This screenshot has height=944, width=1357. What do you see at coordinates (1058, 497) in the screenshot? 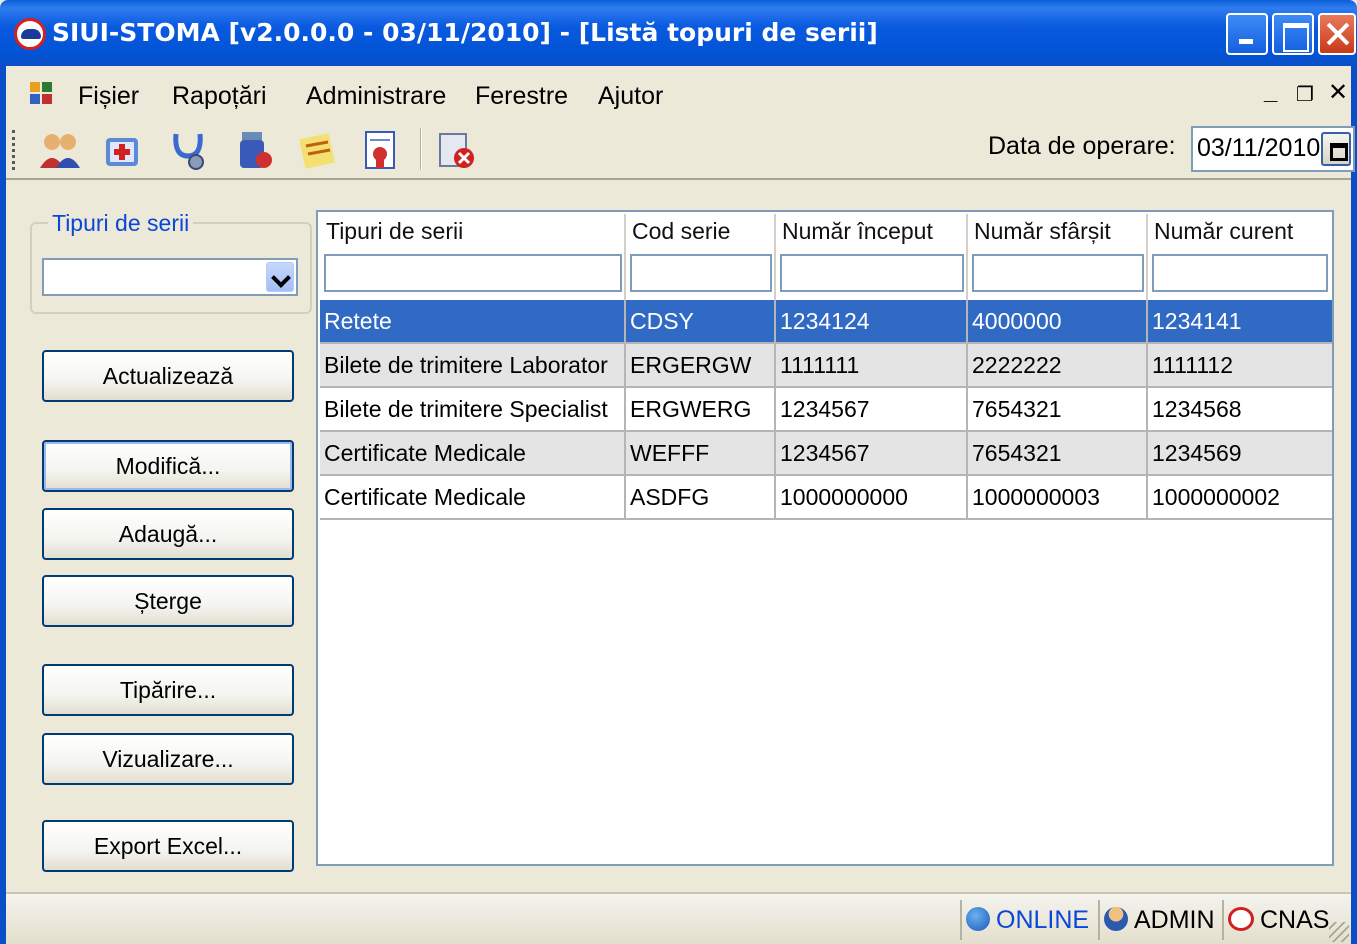
I see `cell-sfarsit: 1000000003` at bounding box center [1058, 497].